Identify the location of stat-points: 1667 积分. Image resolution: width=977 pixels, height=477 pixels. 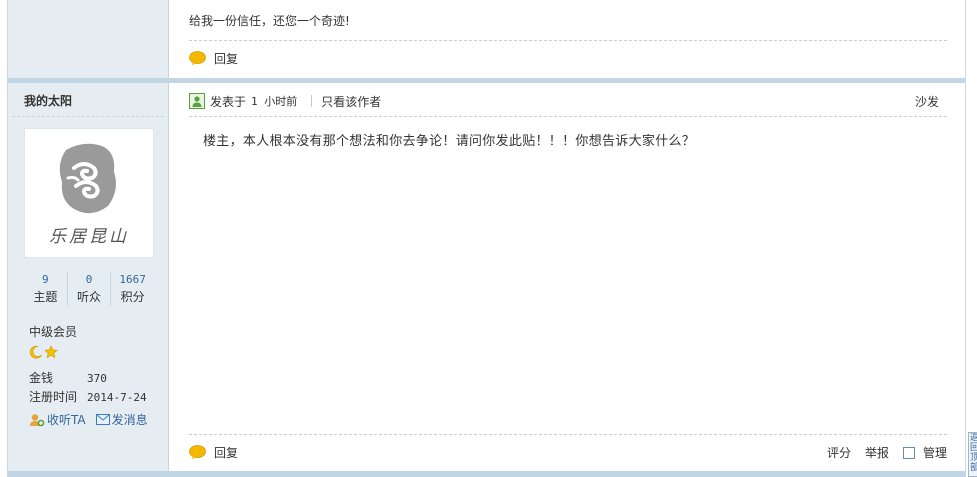
(132, 288).